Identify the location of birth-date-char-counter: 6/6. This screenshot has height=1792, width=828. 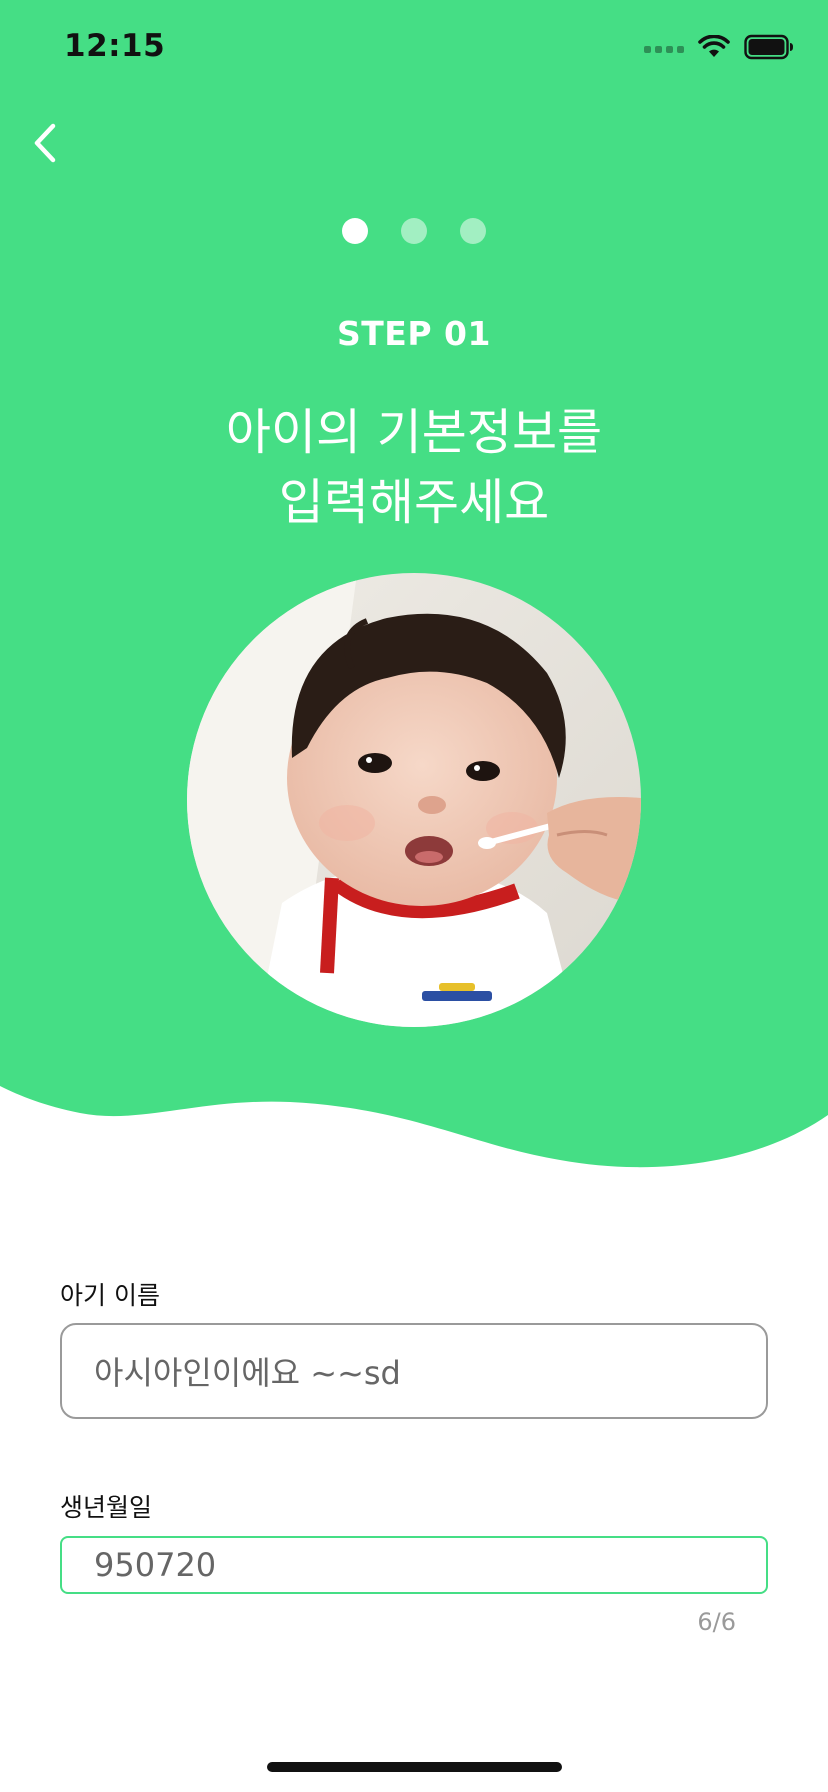
(716, 1622).